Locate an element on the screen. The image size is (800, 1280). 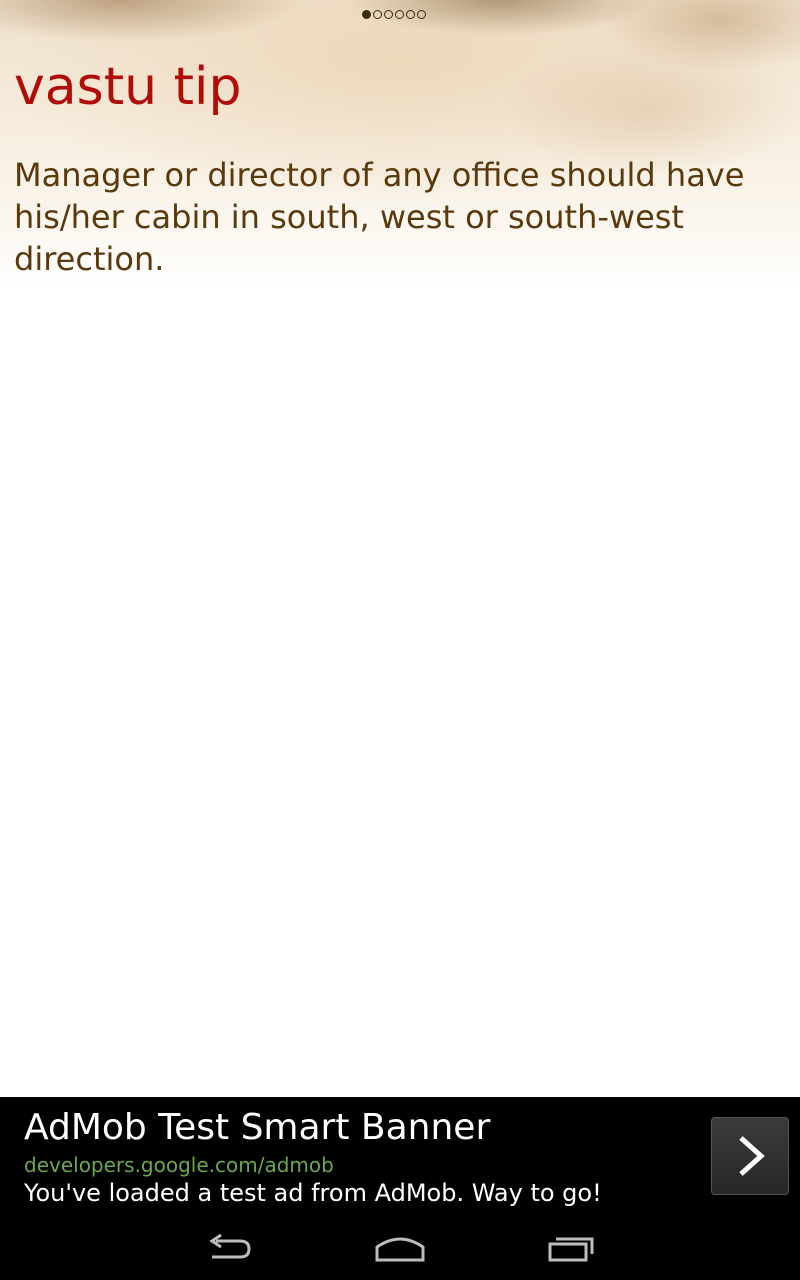
back-icon is located at coordinates (230, 1245).